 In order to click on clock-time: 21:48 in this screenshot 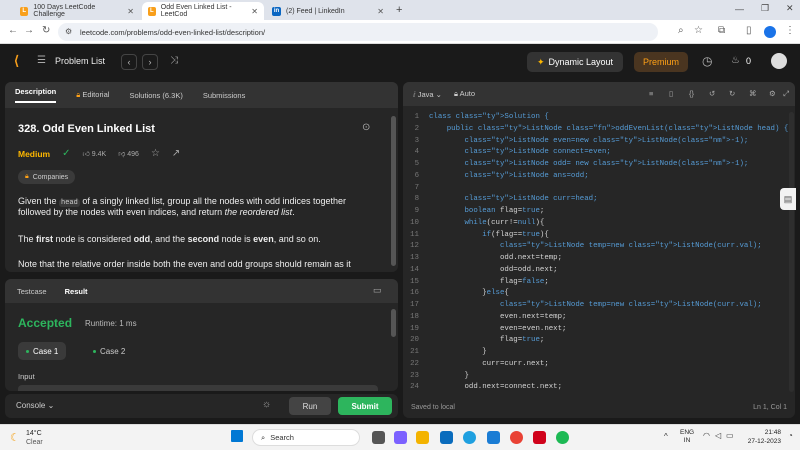, I will do `click(763, 432)`.